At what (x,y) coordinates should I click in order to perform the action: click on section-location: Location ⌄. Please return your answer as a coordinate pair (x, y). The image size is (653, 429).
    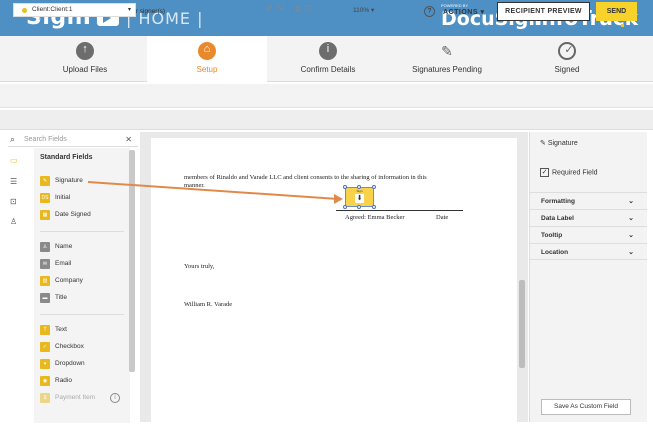
    Looking at the image, I should click on (588, 251).